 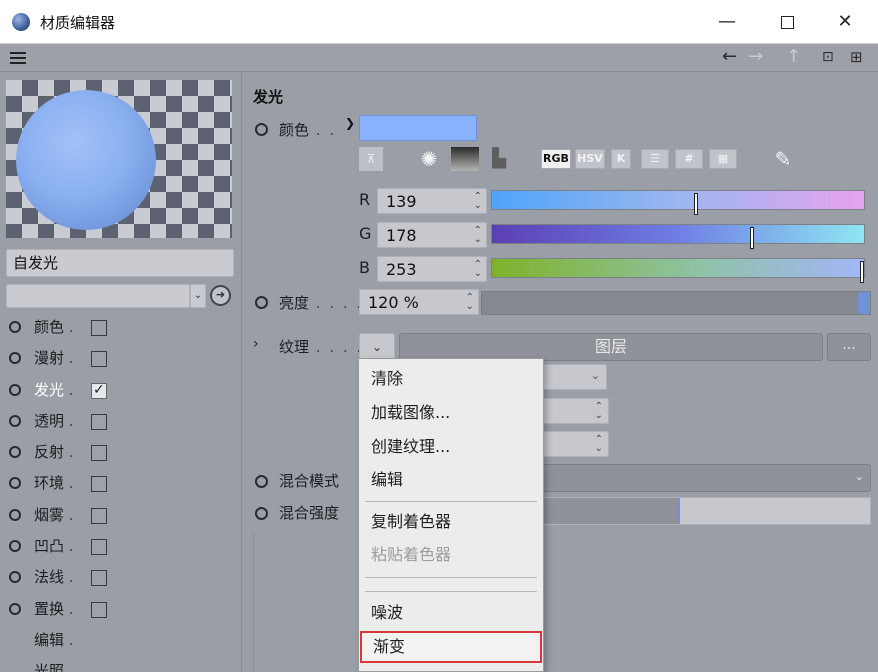 What do you see at coordinates (856, 57) in the screenshot?
I see `new-window-icon: ⊞` at bounding box center [856, 57].